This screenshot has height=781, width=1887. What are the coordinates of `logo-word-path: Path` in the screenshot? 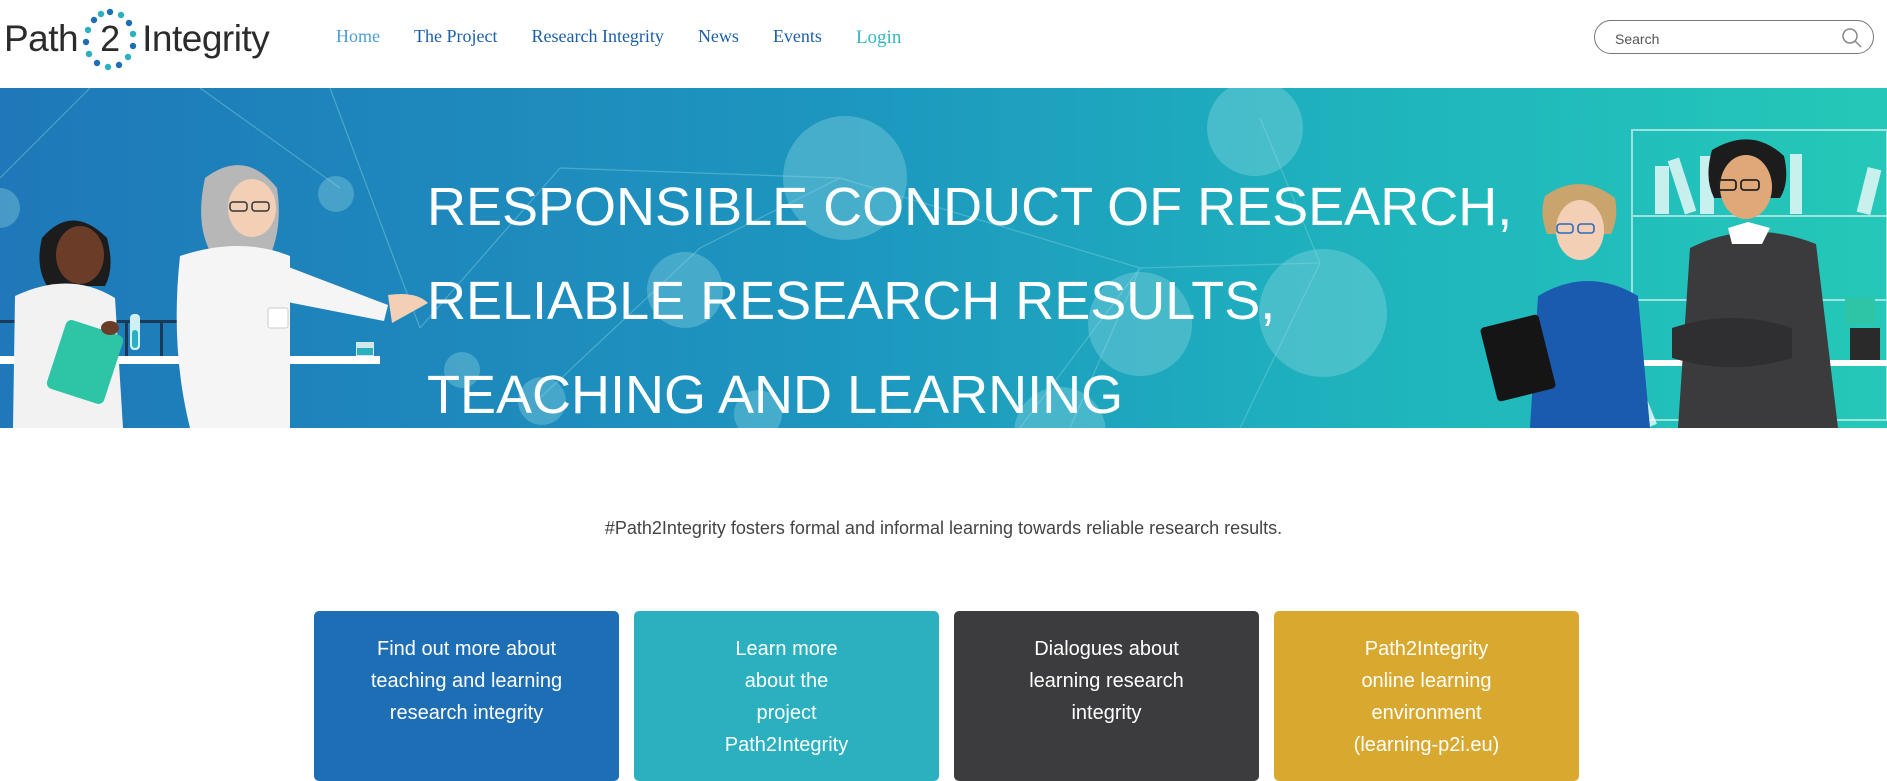 It's located at (41, 38).